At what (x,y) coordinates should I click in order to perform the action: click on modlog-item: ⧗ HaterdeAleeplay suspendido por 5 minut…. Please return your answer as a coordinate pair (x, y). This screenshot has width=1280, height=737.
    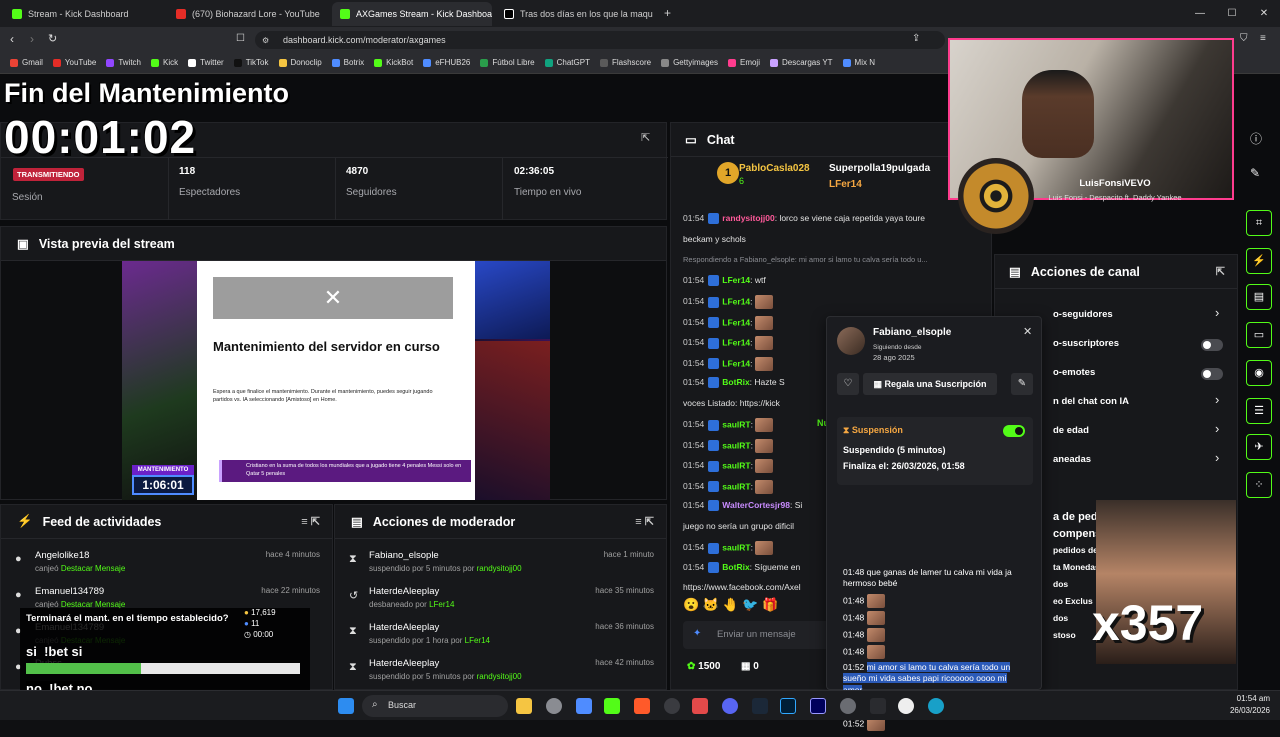
    Looking at the image, I should click on (500, 671).